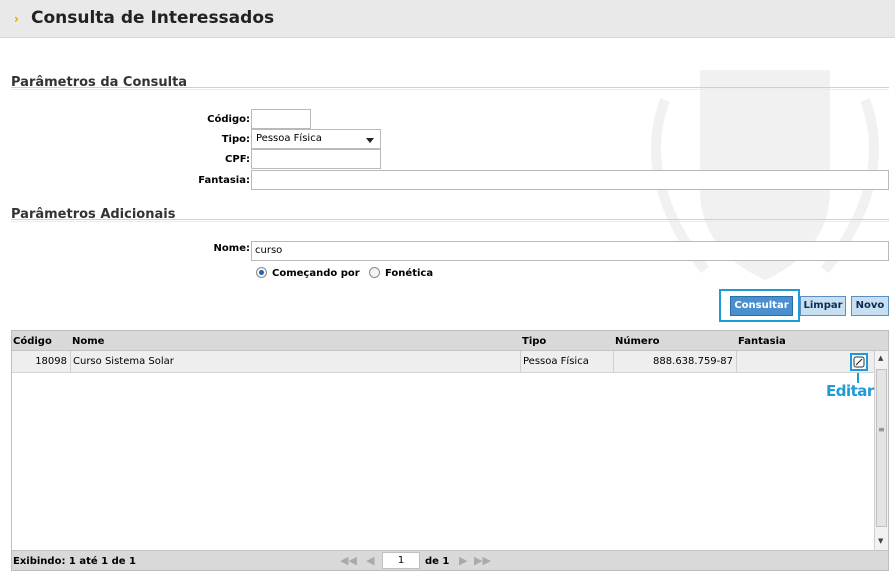  I want to click on chevron-down-icon, so click(370, 140).